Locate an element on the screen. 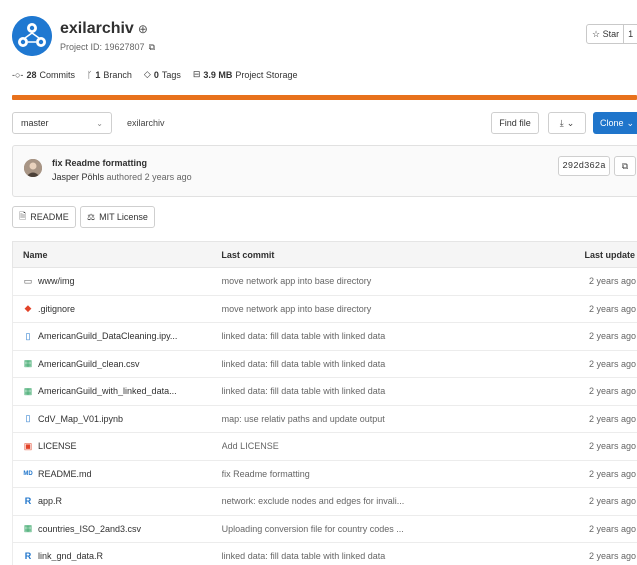 The height and width of the screenshot is (565, 637). file-name-cell: ▭ www/img is located at coordinates (117, 281).